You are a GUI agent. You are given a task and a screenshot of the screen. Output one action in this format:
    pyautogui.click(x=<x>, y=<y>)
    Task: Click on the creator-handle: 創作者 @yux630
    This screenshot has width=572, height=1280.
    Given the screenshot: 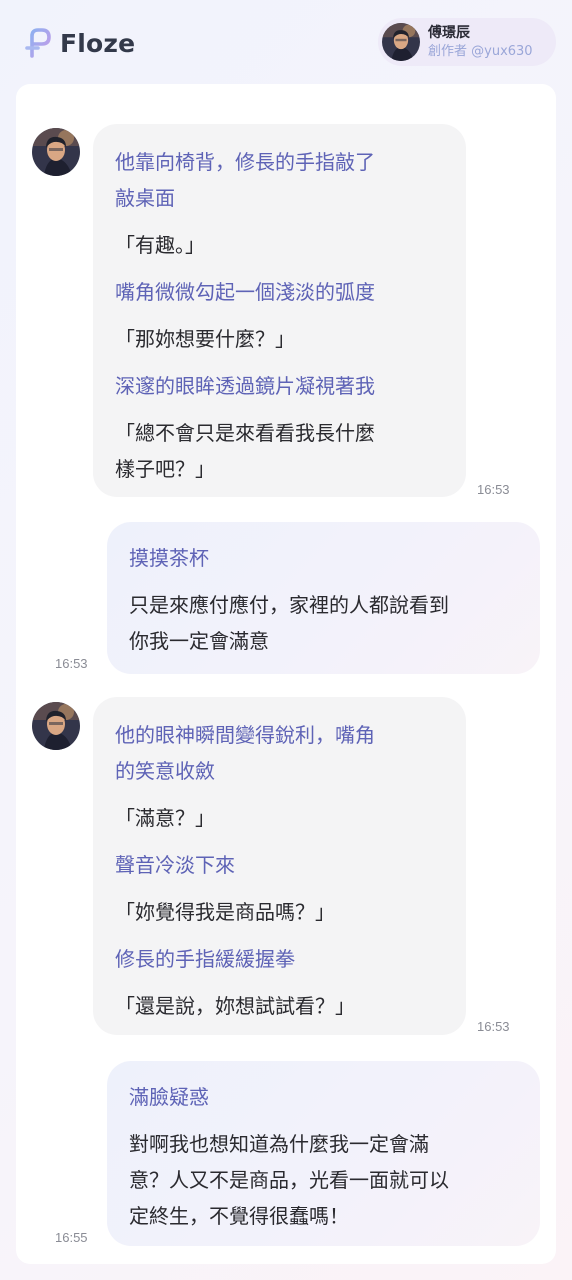 What is the action you would take?
    pyautogui.click(x=480, y=51)
    